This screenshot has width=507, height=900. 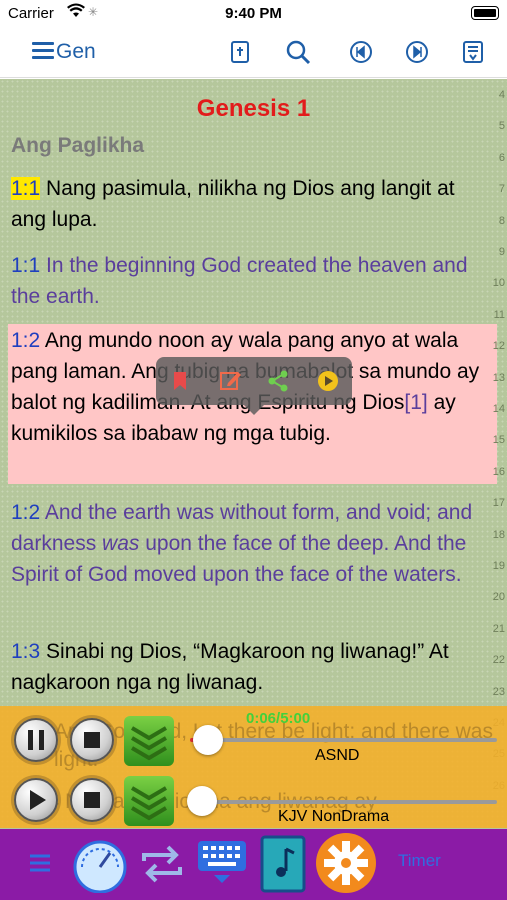 I want to click on top-navigation-bar: Gen, so click(x=253, y=53).